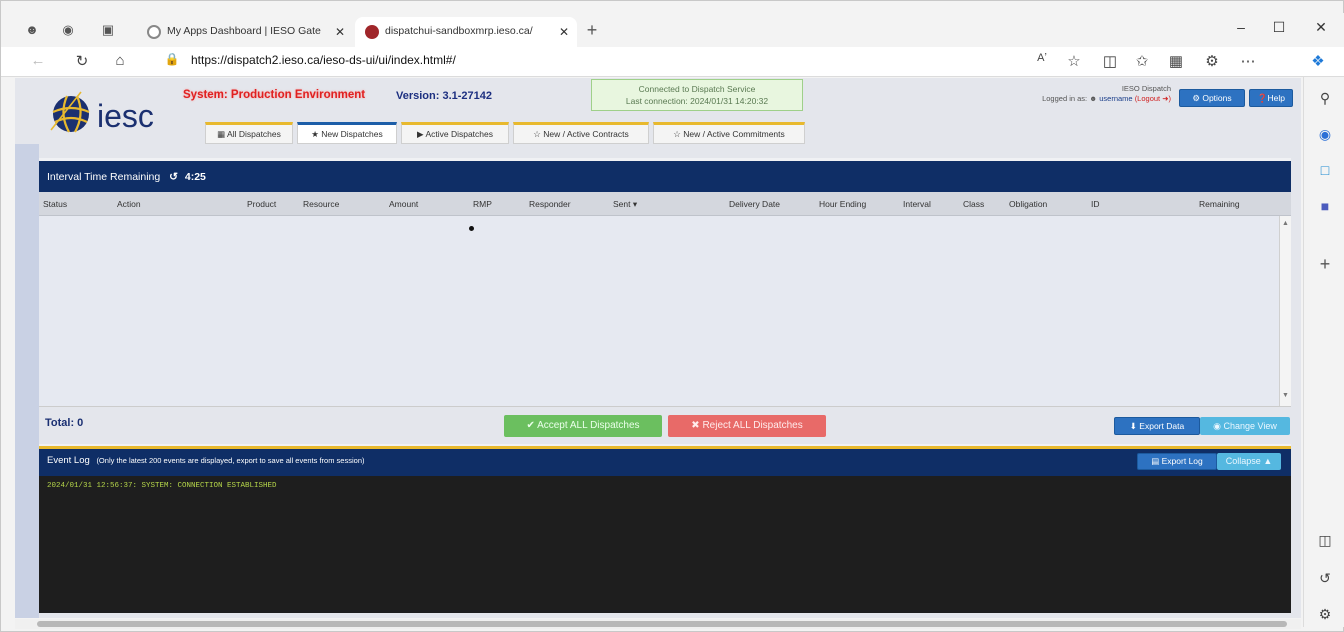 The width and height of the screenshot is (1344, 632). Describe the element at coordinates (38, 60) in the screenshot. I see `back-icon: ←` at that location.